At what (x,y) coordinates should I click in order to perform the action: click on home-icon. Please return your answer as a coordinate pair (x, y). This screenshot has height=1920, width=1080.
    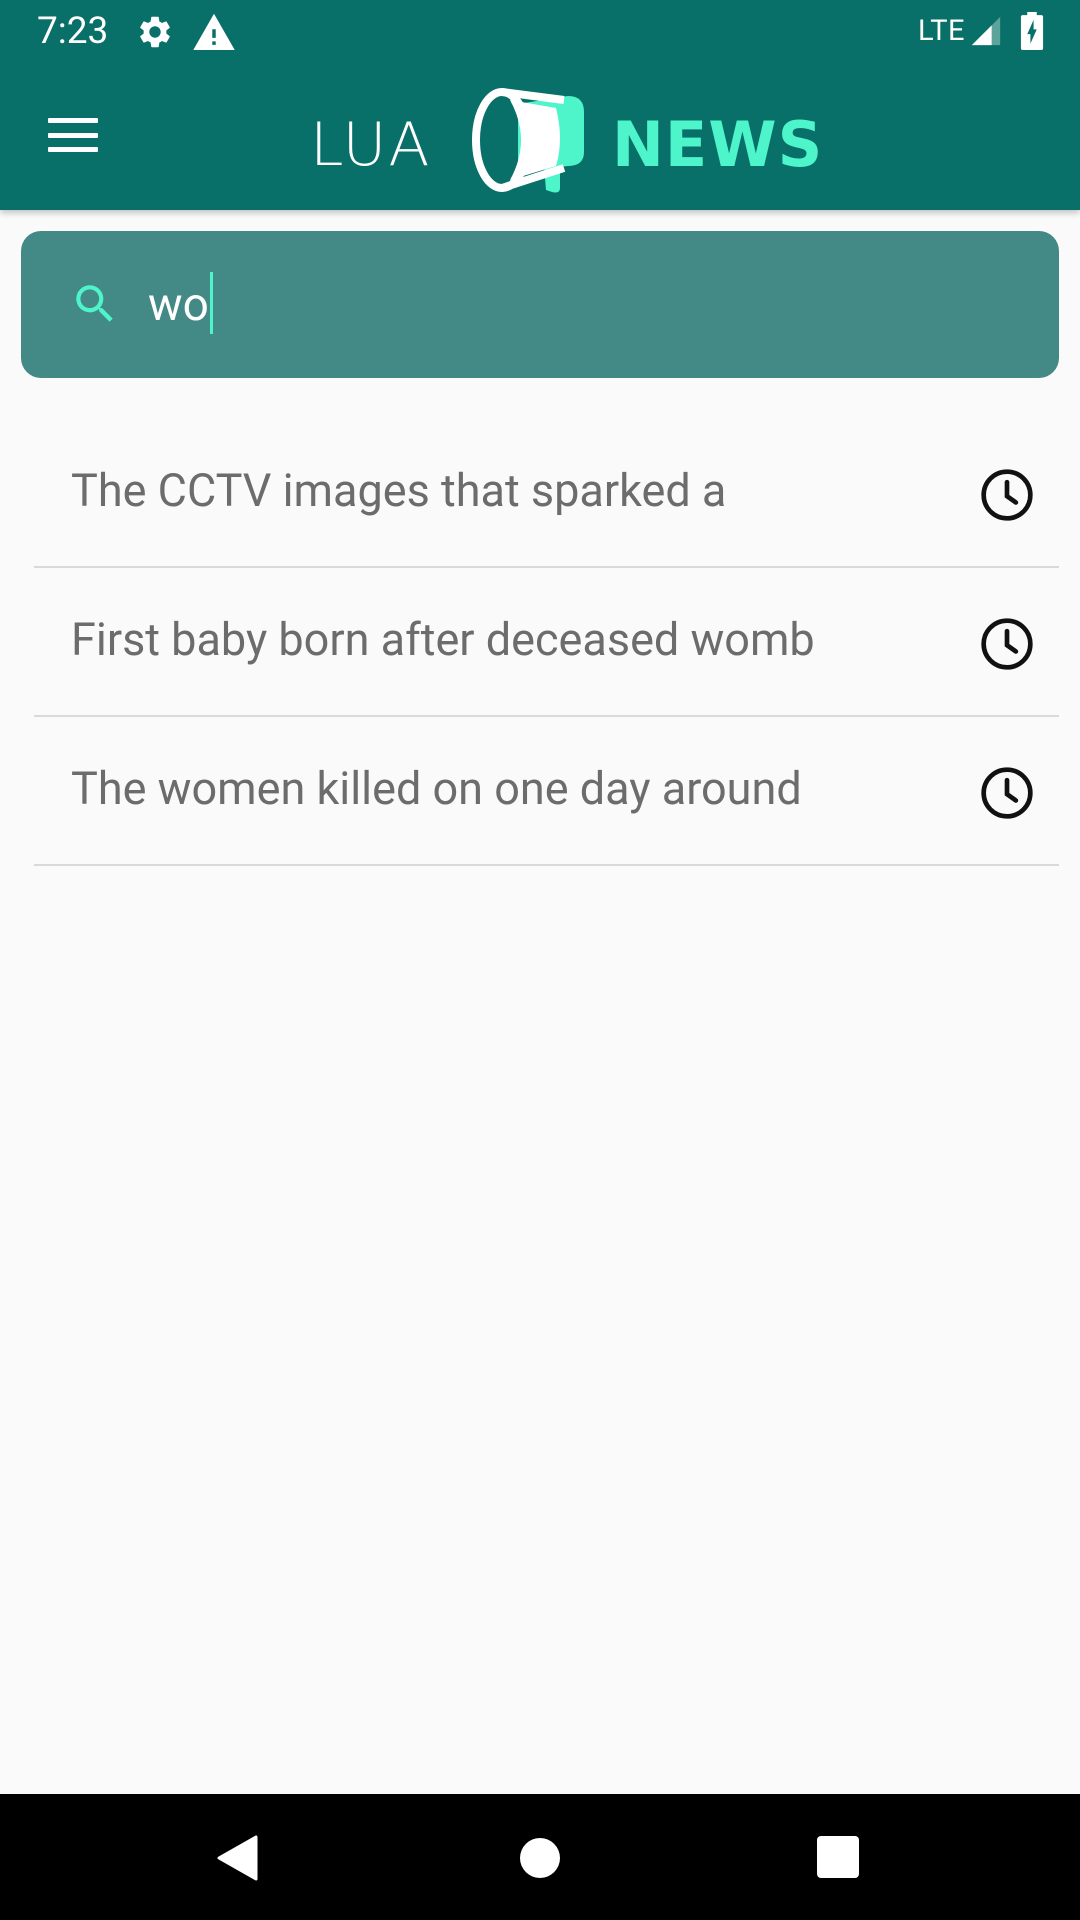
    Looking at the image, I should click on (540, 1858).